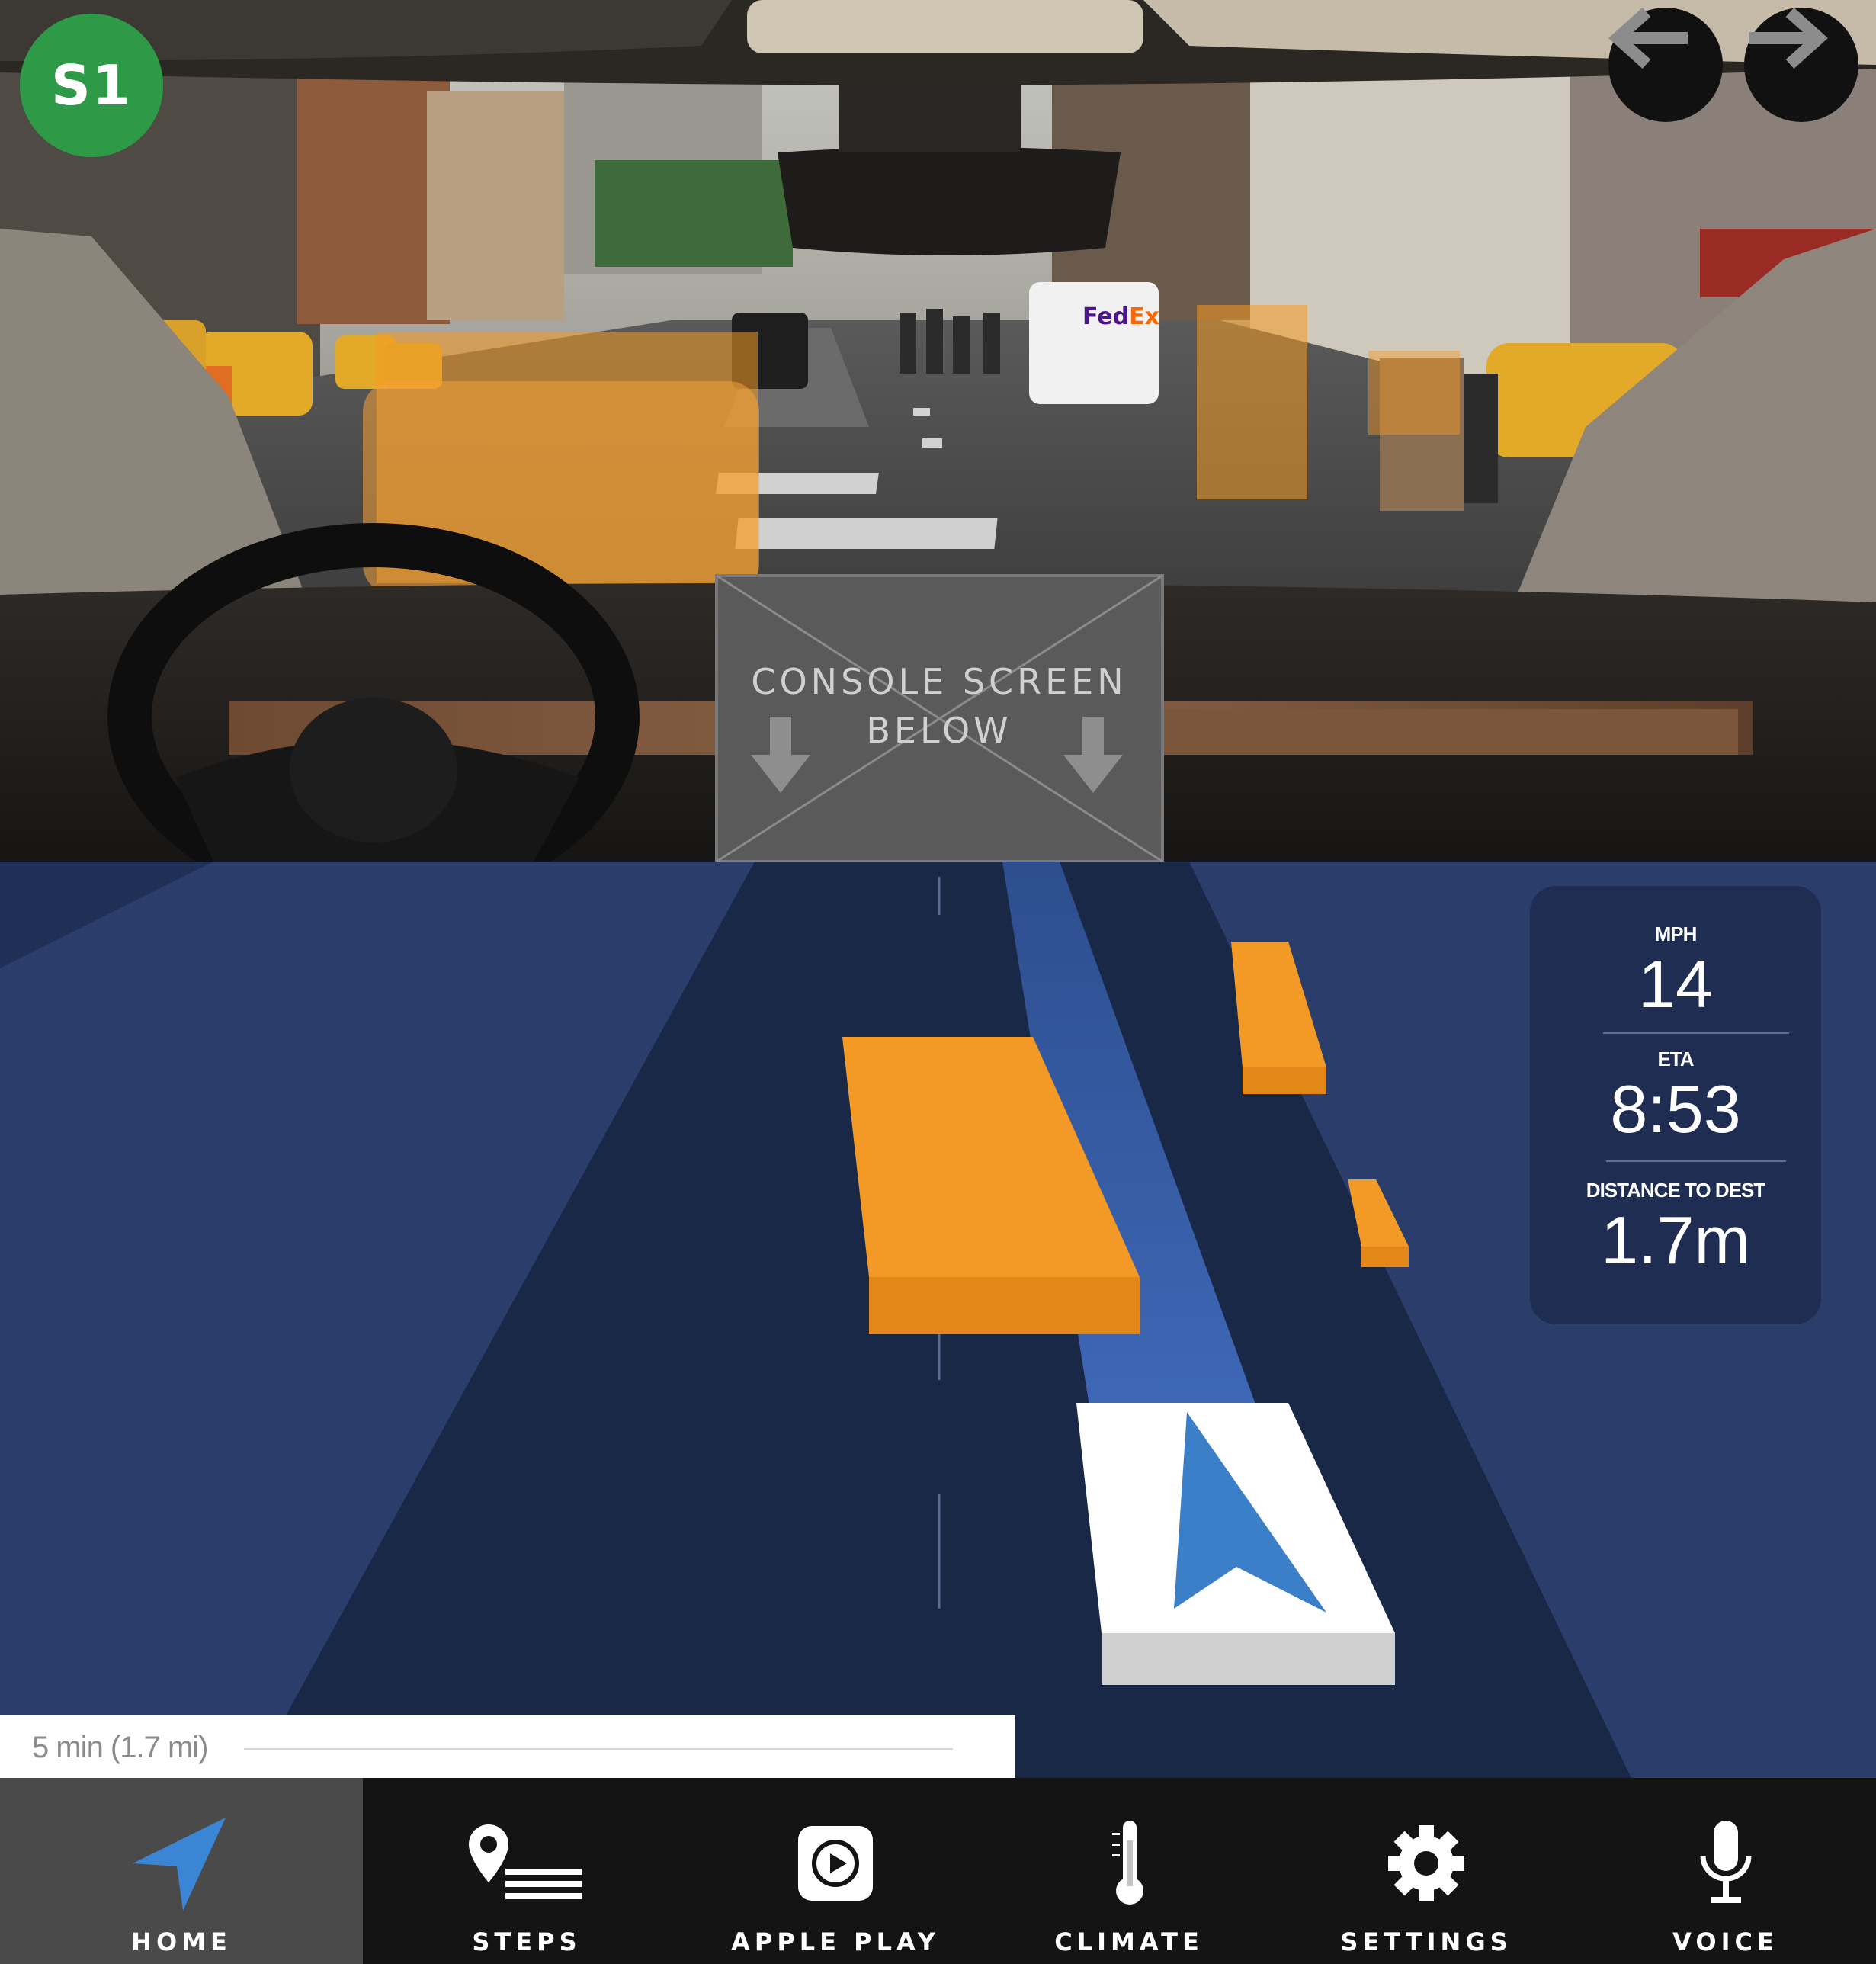  I want to click on console-screen-label: CONSOLE SCREEN BELOW, so click(939, 706).